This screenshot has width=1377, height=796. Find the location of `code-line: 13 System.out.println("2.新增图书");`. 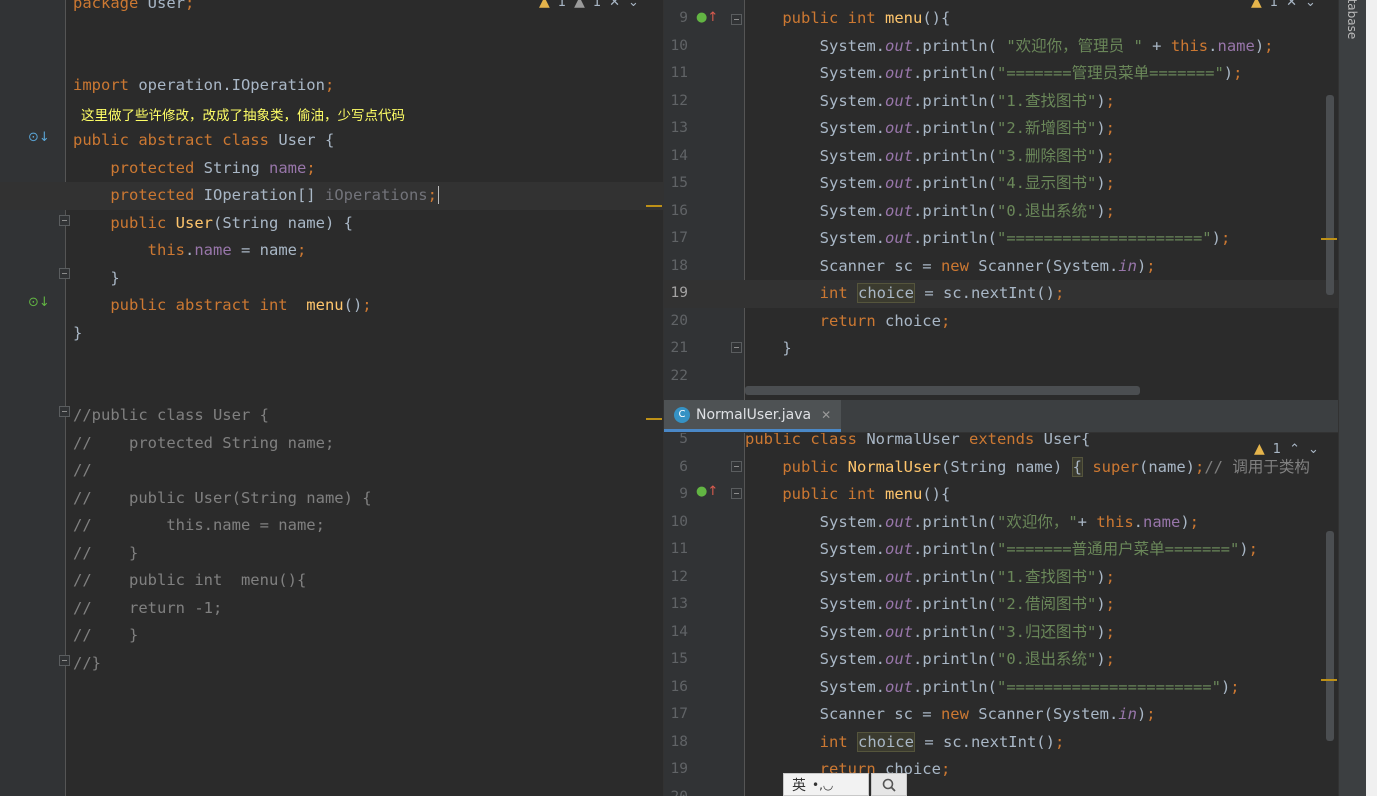

code-line: 13 System.out.println("2.新增图书"); is located at coordinates (1001, 129).